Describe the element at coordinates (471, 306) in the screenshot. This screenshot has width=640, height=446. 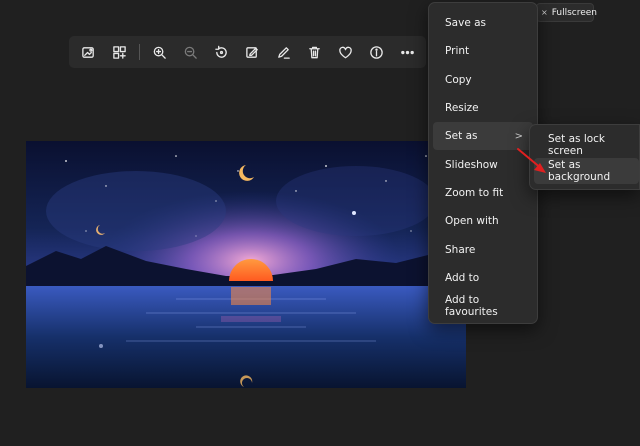
I see `menu-item-label: Add to favourites` at that location.